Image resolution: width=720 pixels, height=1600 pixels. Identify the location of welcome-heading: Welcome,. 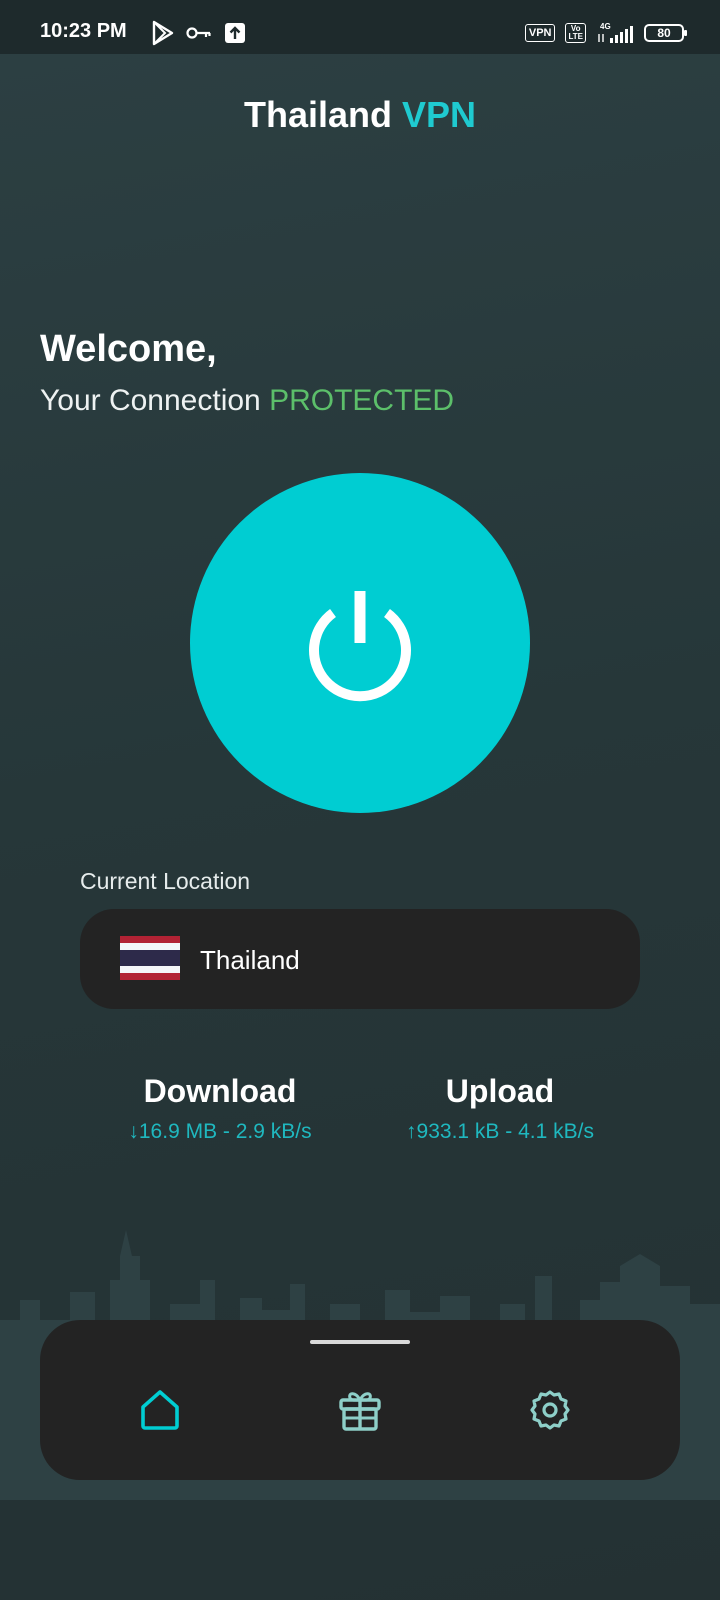
(128, 349).